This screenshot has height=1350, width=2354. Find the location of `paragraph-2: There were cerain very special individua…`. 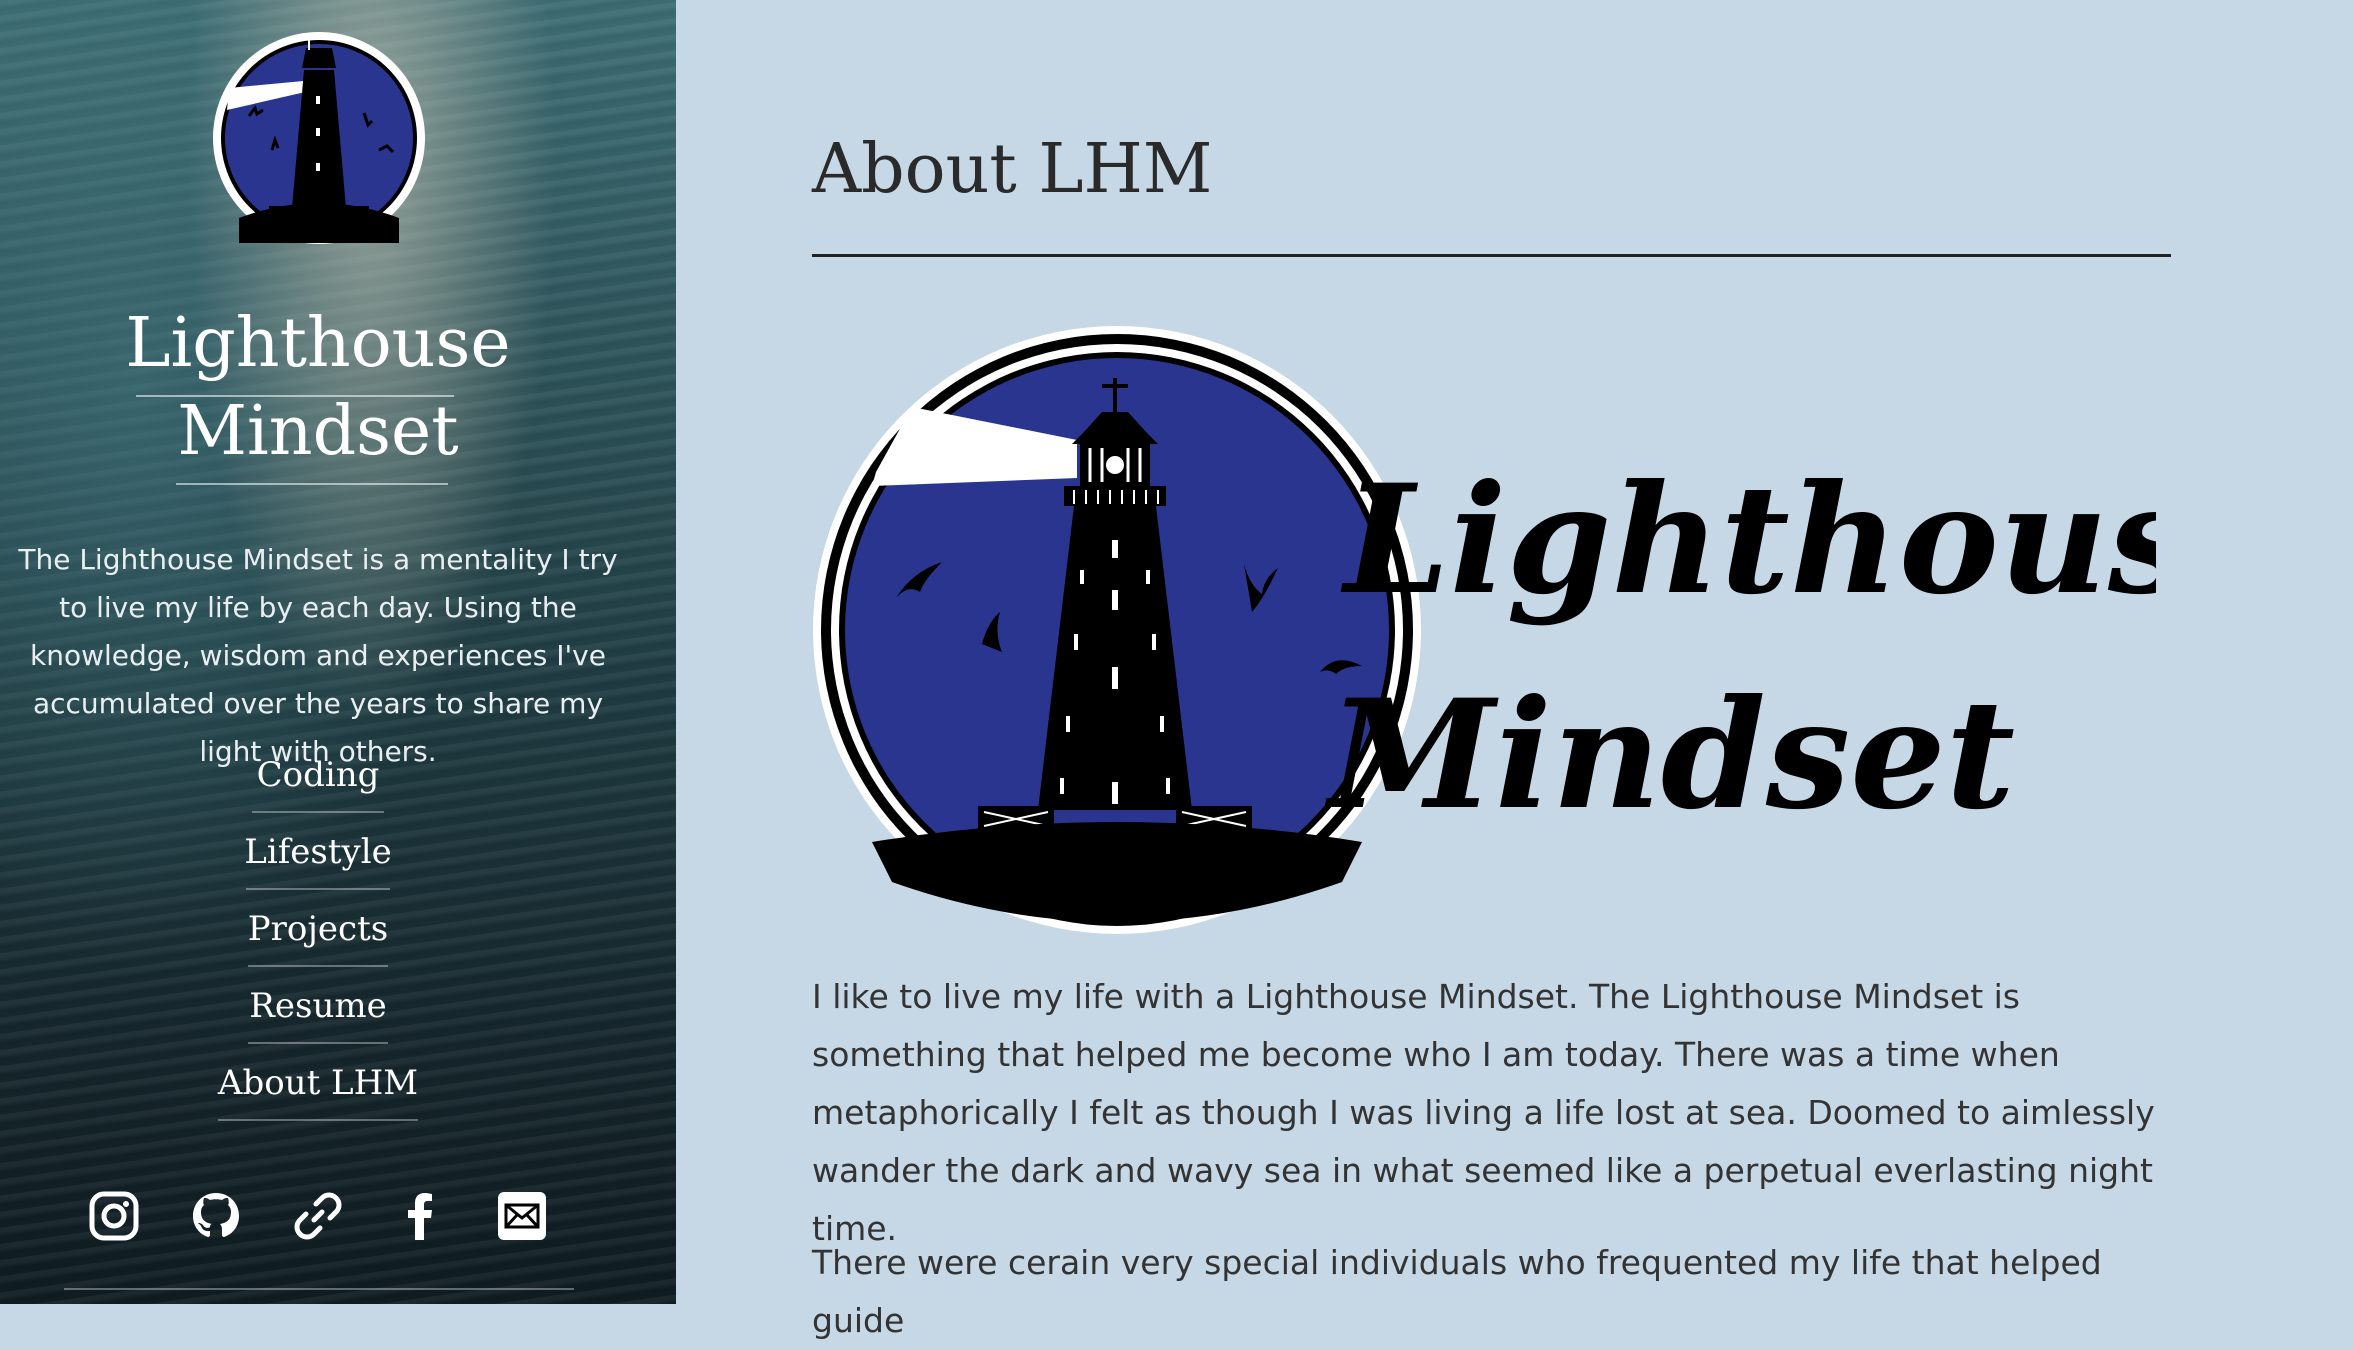

paragraph-2: There were cerain very special individua… is located at coordinates (1457, 1291).